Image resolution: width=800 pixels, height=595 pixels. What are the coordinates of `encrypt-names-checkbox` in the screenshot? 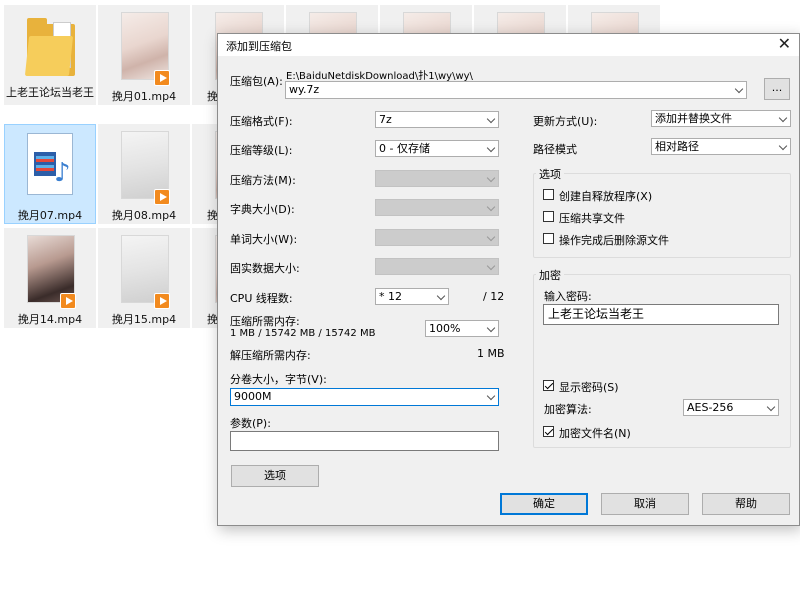 It's located at (548, 431).